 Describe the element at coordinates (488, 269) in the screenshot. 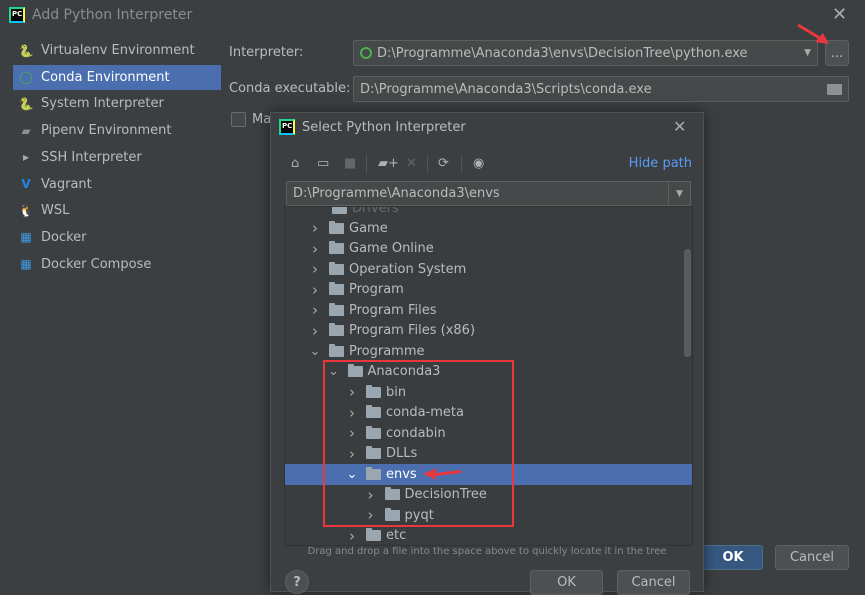

I see `tree-row: › Operation System` at that location.